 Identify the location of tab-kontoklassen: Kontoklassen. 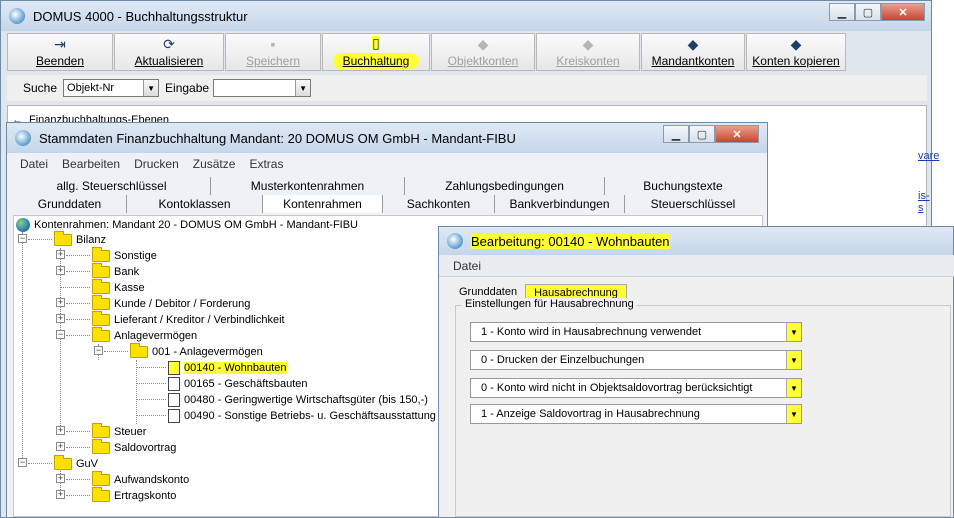
(195, 204).